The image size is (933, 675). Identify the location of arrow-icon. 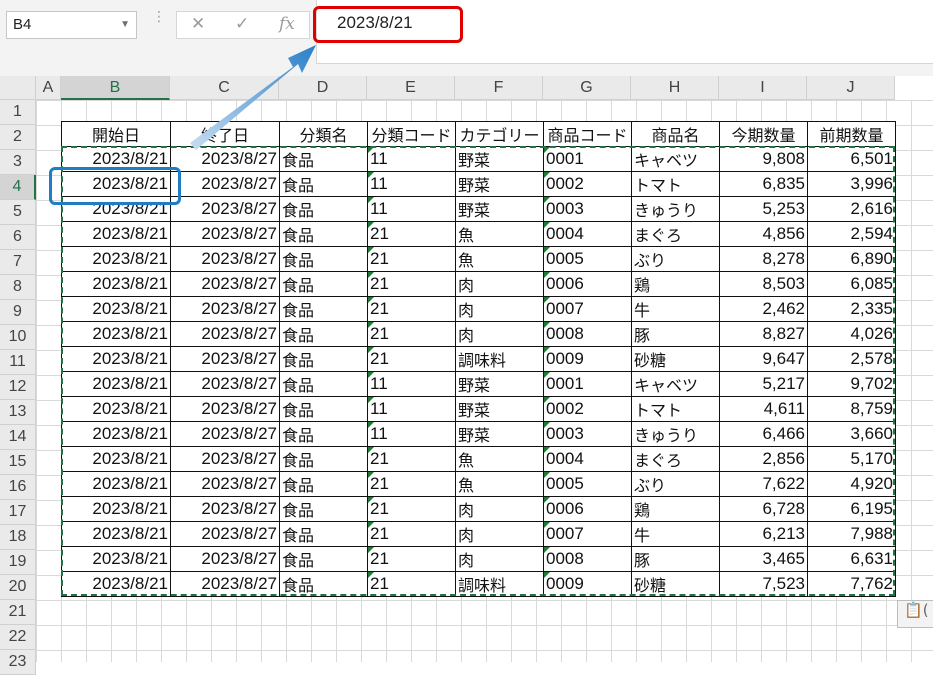
(253, 97).